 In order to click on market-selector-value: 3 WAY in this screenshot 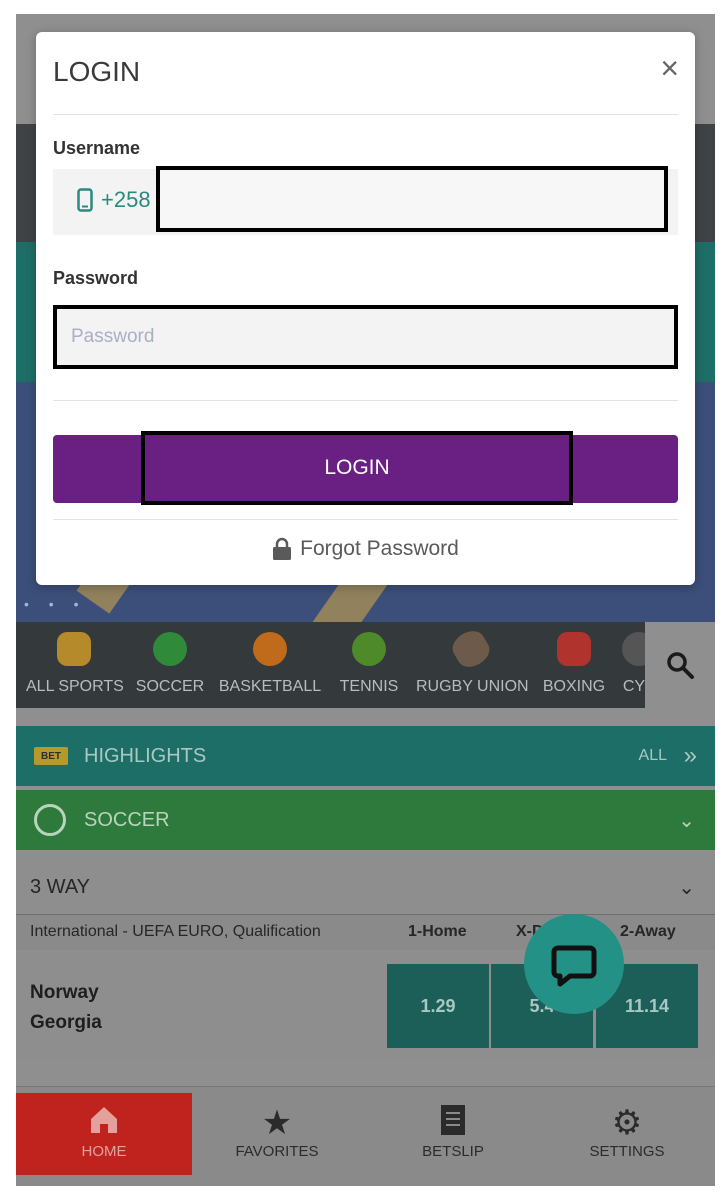, I will do `click(60, 886)`.